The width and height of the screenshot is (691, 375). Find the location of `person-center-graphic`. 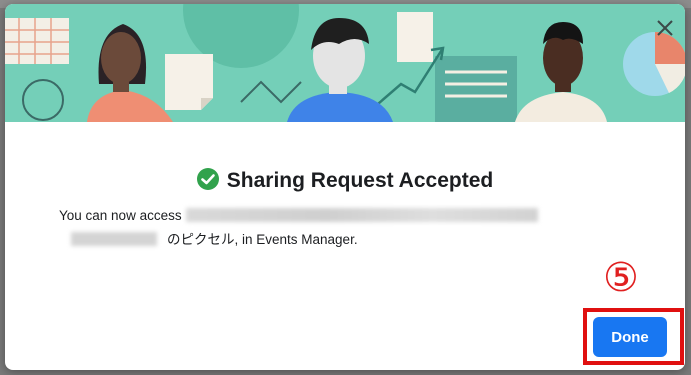

person-center-graphic is located at coordinates (340, 70).